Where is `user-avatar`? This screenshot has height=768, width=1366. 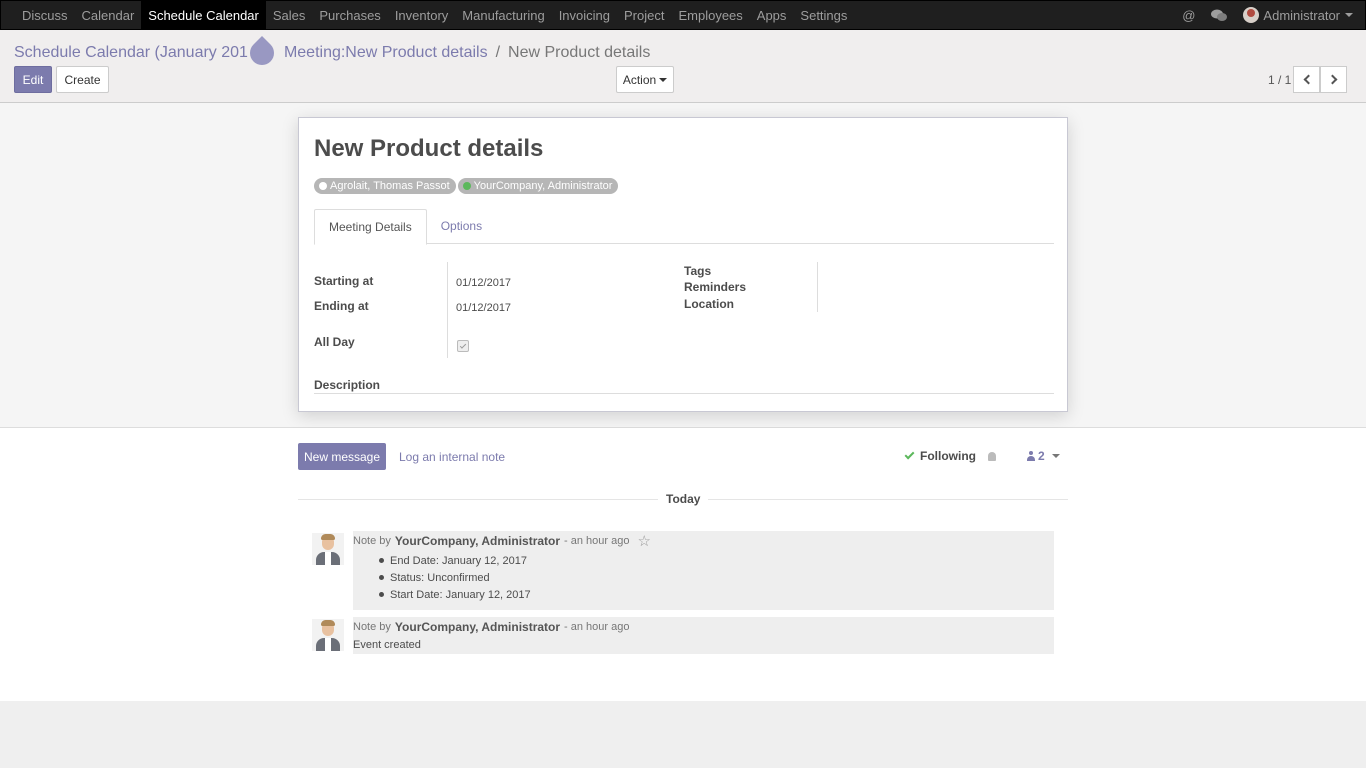
user-avatar is located at coordinates (1251, 15).